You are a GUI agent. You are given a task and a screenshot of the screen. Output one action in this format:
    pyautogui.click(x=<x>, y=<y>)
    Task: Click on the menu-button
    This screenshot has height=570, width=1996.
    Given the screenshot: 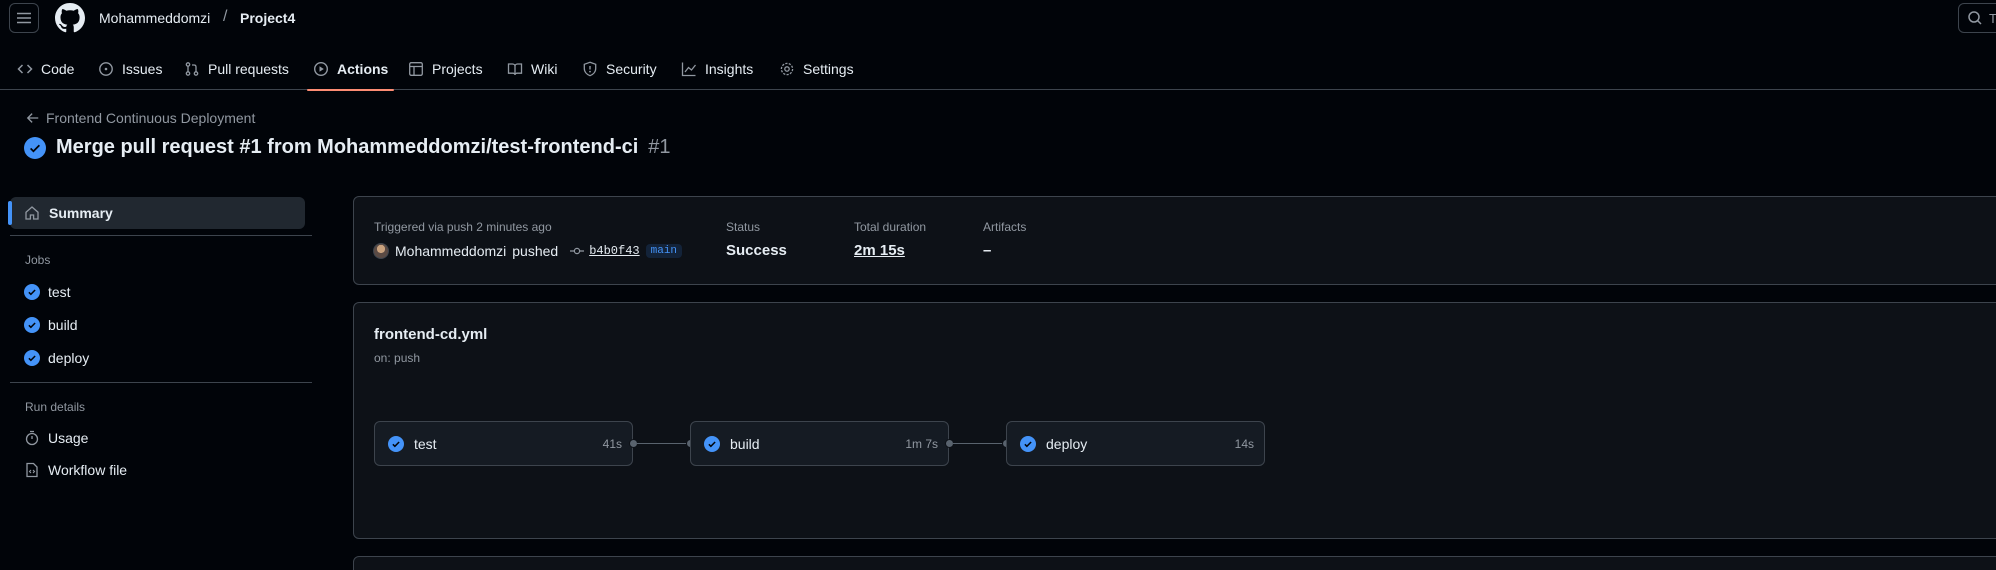 What is the action you would take?
    pyautogui.click(x=24, y=18)
    